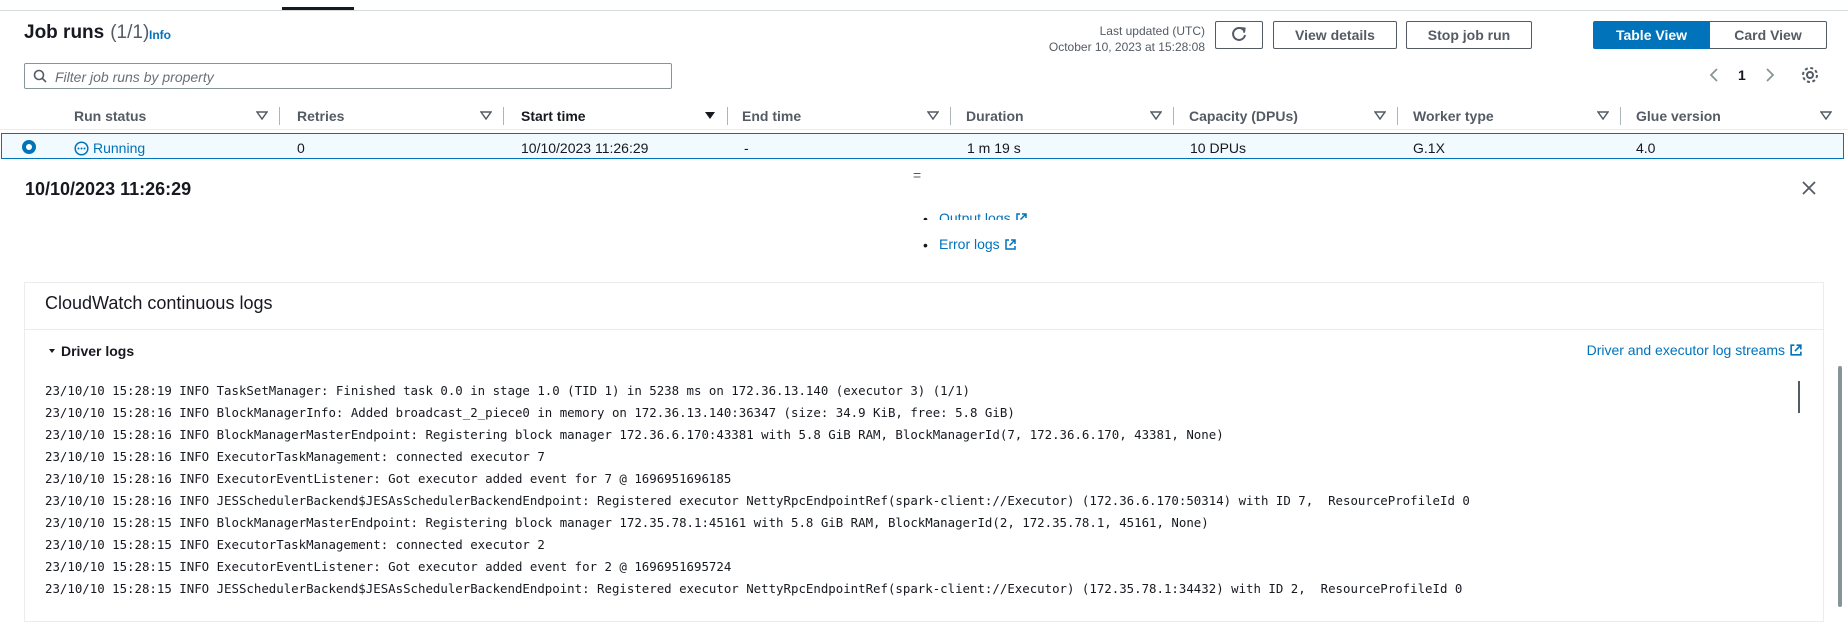 This screenshot has width=1848, height=622. What do you see at coordinates (1685, 350) in the screenshot?
I see `log-streams-label: Driver and executor log streams` at bounding box center [1685, 350].